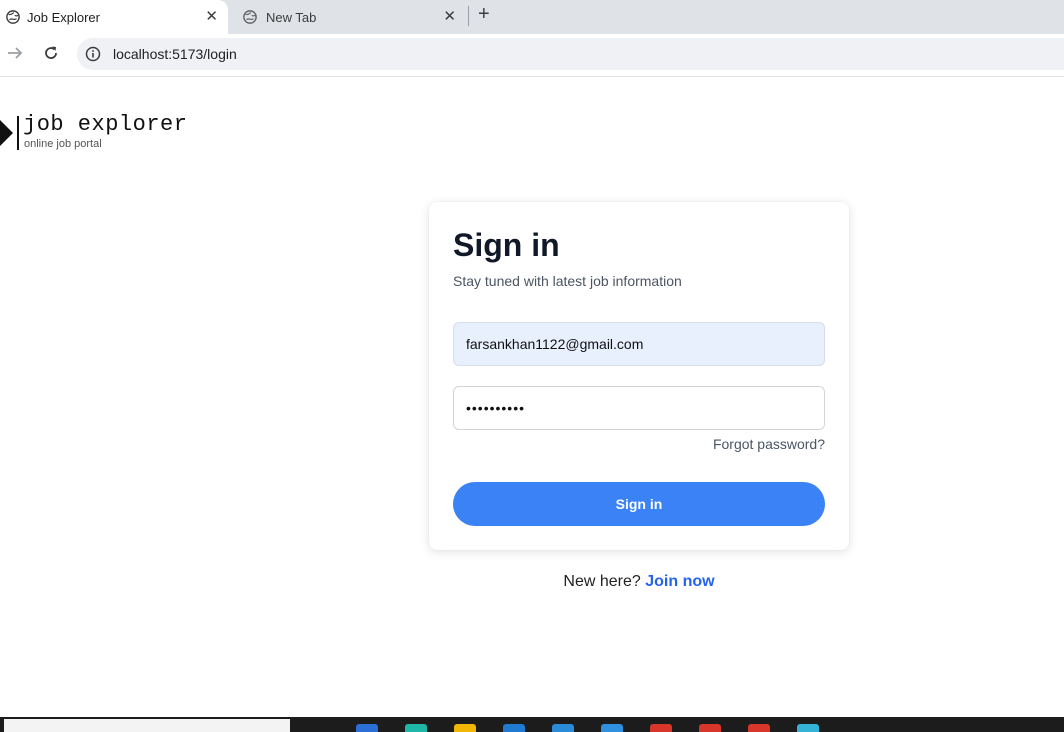  I want to click on password-field, so click(639, 408).